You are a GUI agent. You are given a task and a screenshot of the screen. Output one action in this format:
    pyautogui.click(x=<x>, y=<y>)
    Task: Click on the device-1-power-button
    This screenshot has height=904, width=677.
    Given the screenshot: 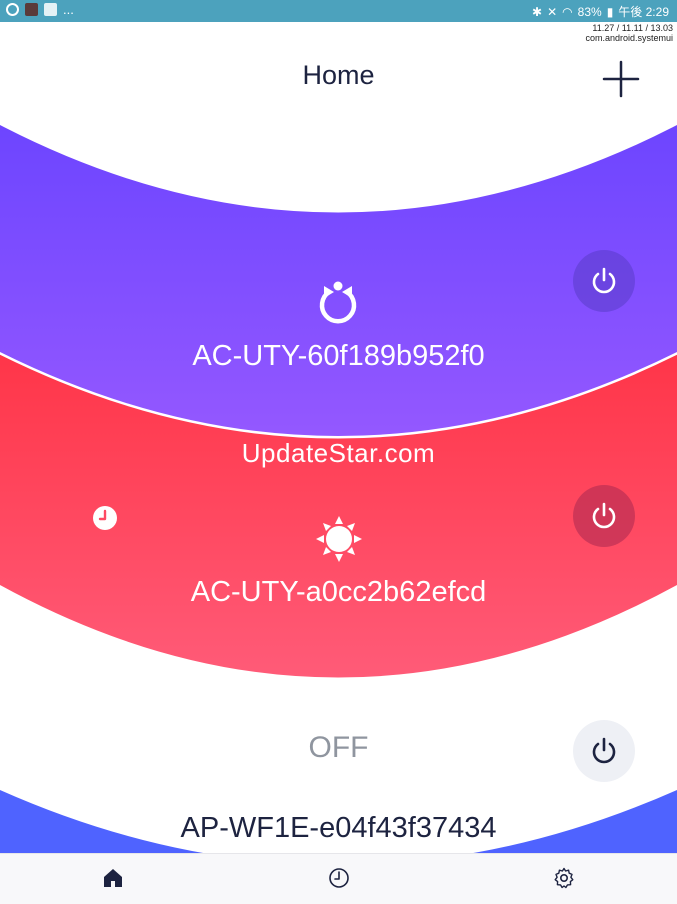 What is the action you would take?
    pyautogui.click(x=604, y=281)
    